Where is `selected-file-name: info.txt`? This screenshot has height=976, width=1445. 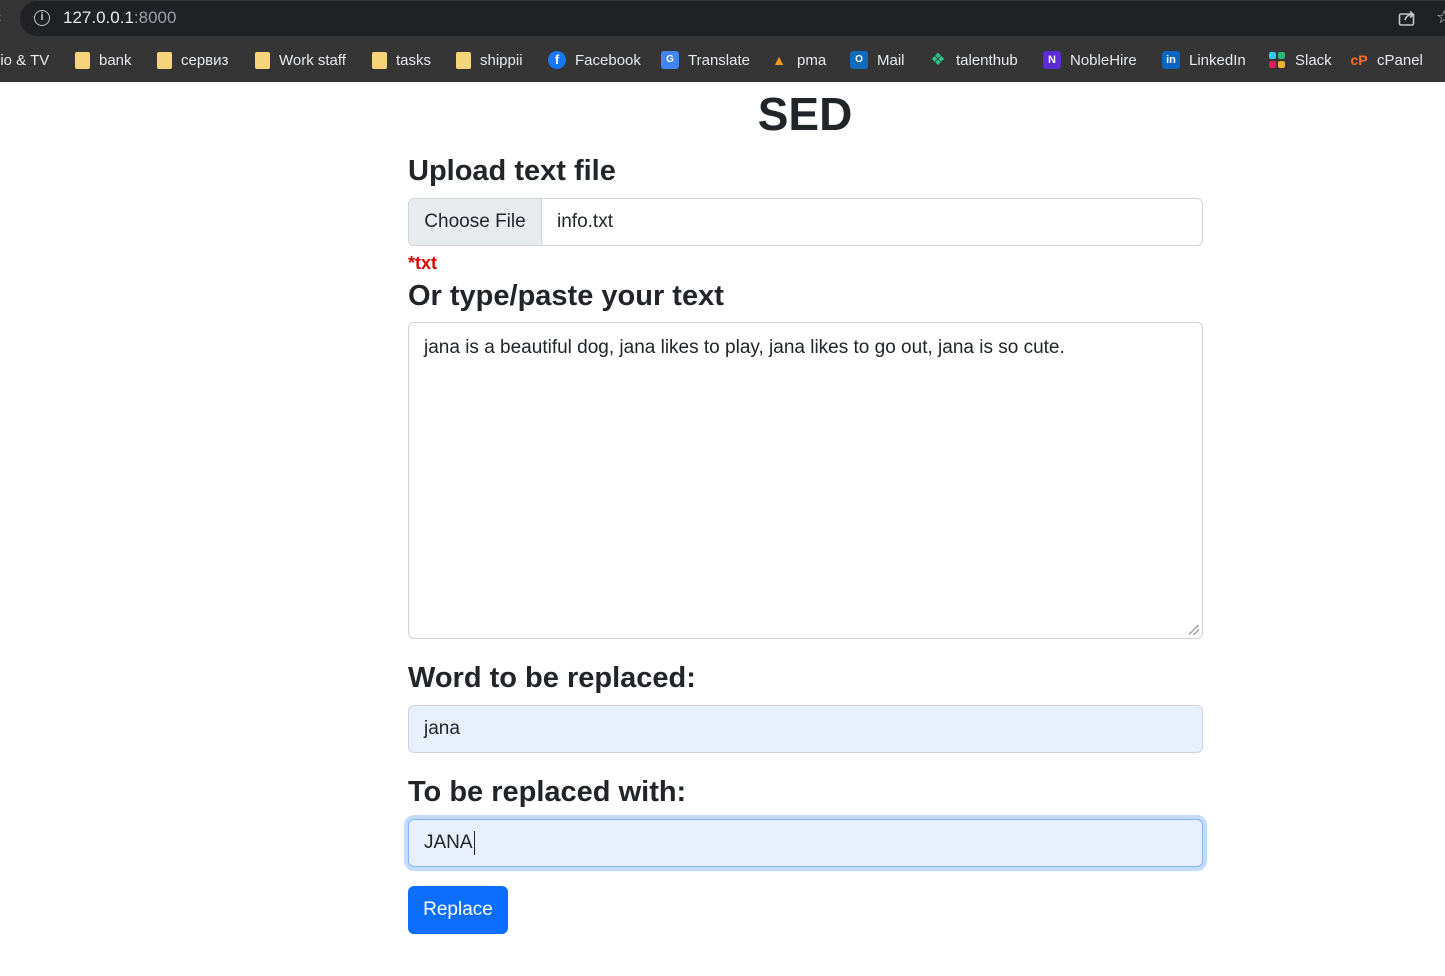 selected-file-name: info.txt is located at coordinates (585, 221).